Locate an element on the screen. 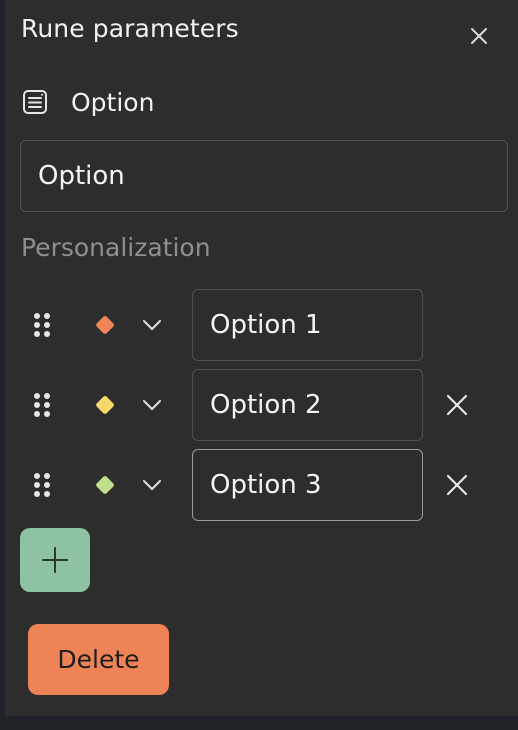 The image size is (518, 730). add-option-button is located at coordinates (55, 560).